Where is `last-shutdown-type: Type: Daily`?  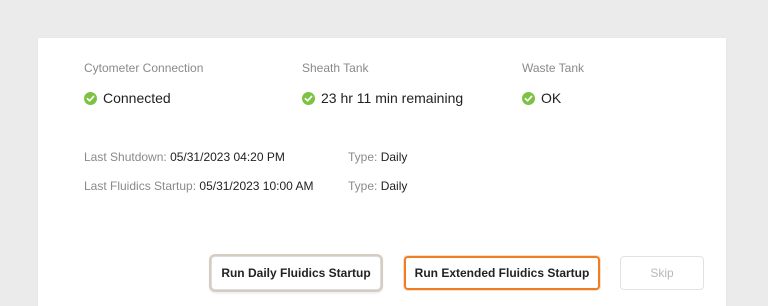
last-shutdown-type: Type: Daily is located at coordinates (377, 157).